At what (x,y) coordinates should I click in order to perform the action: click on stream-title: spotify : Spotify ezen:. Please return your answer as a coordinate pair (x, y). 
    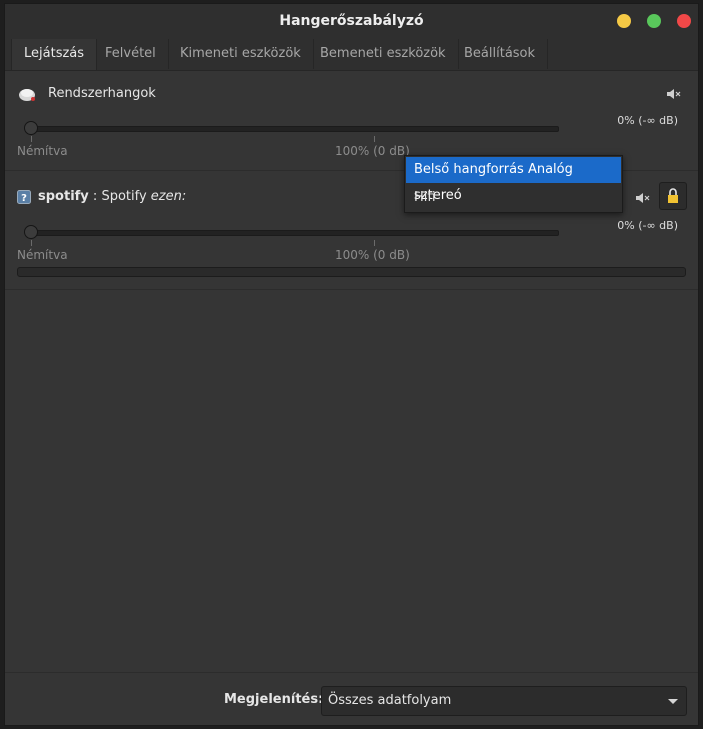
    Looking at the image, I should click on (112, 196).